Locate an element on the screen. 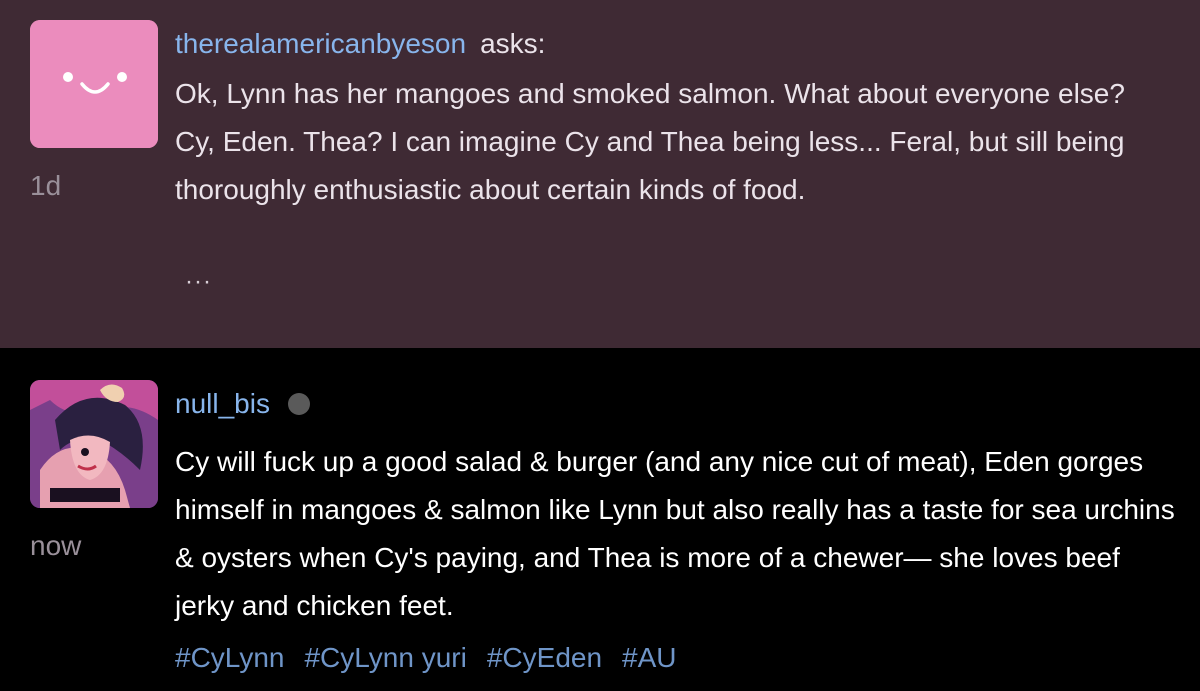 The image size is (1200, 691). smiley-face-icon is located at coordinates (94, 84).